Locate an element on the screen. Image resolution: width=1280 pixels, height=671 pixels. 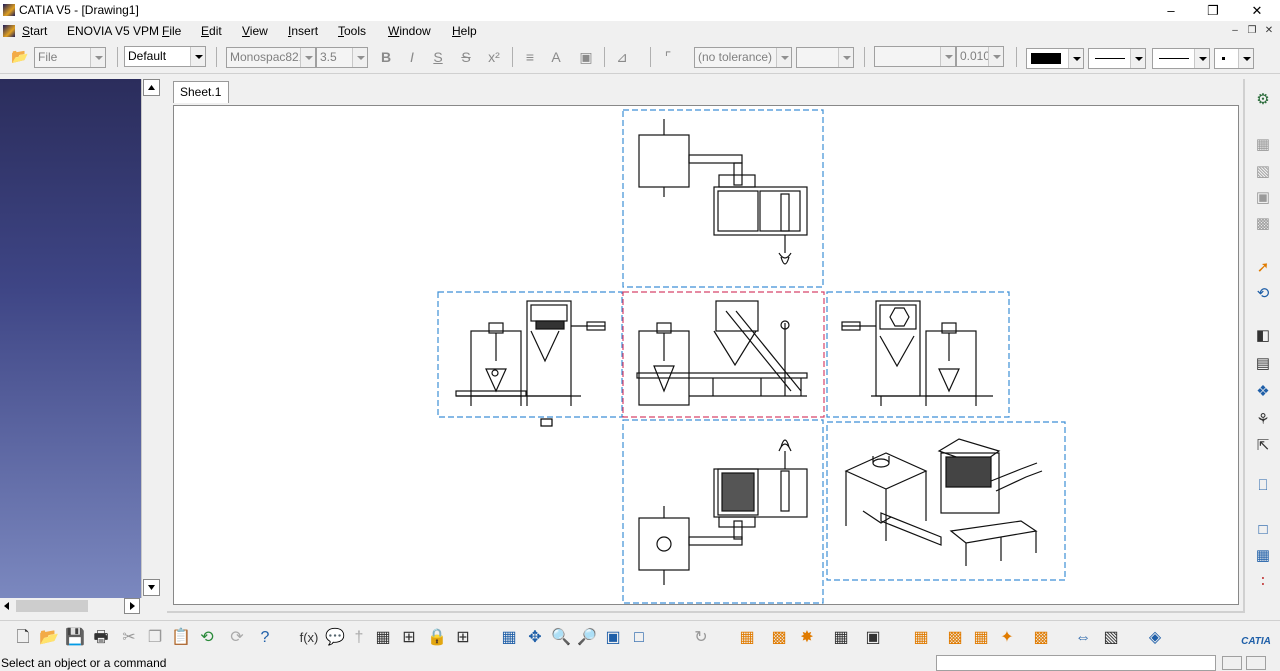
projection-icon: ⇱ is located at coordinates (1263, 446).